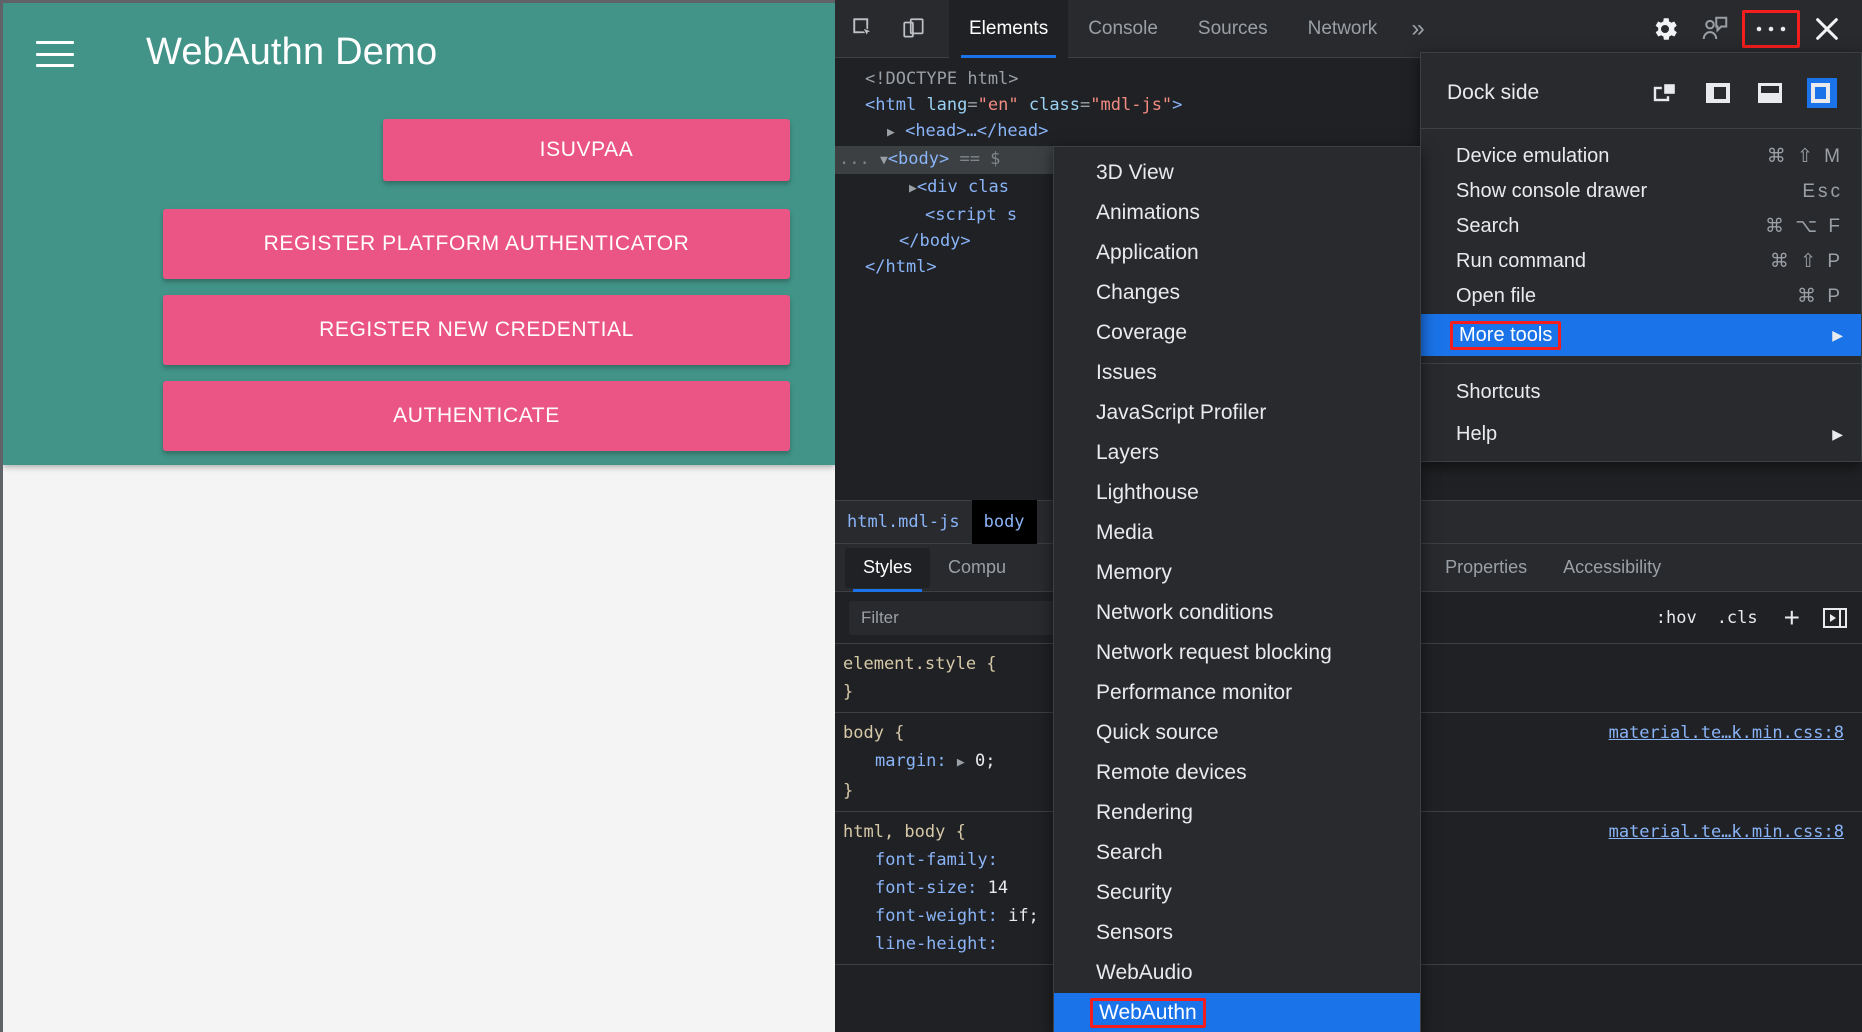 The width and height of the screenshot is (1862, 1032). I want to click on submenu-item-webauthn: WebAuthn, so click(1237, 1012).